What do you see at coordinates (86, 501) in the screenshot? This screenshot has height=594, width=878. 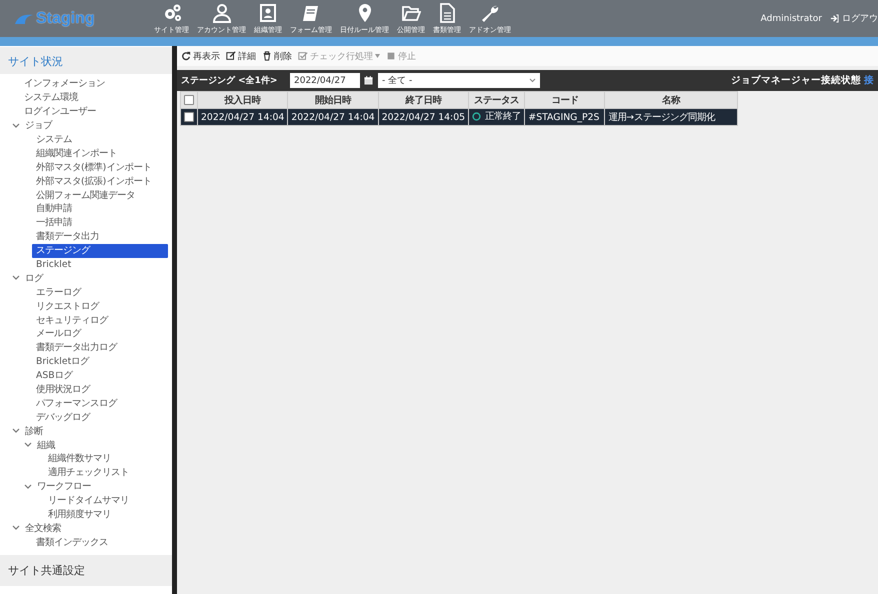 I see `tree-item: リードタイムサマリ` at bounding box center [86, 501].